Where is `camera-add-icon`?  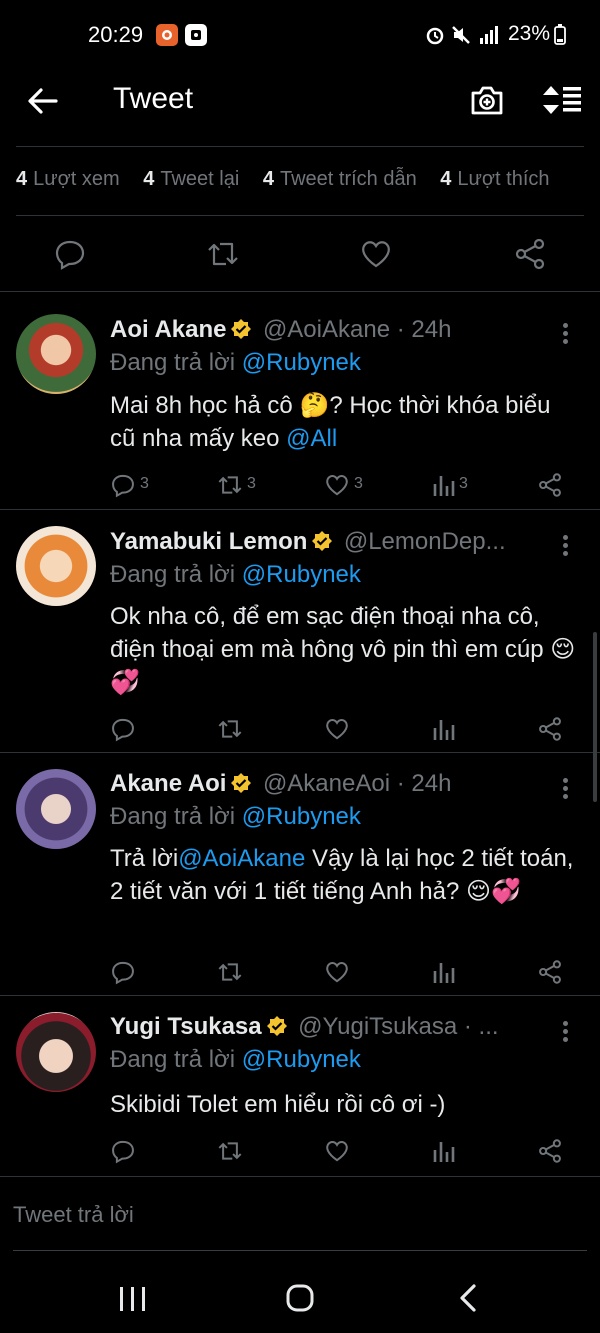
camera-add-icon is located at coordinates (487, 100).